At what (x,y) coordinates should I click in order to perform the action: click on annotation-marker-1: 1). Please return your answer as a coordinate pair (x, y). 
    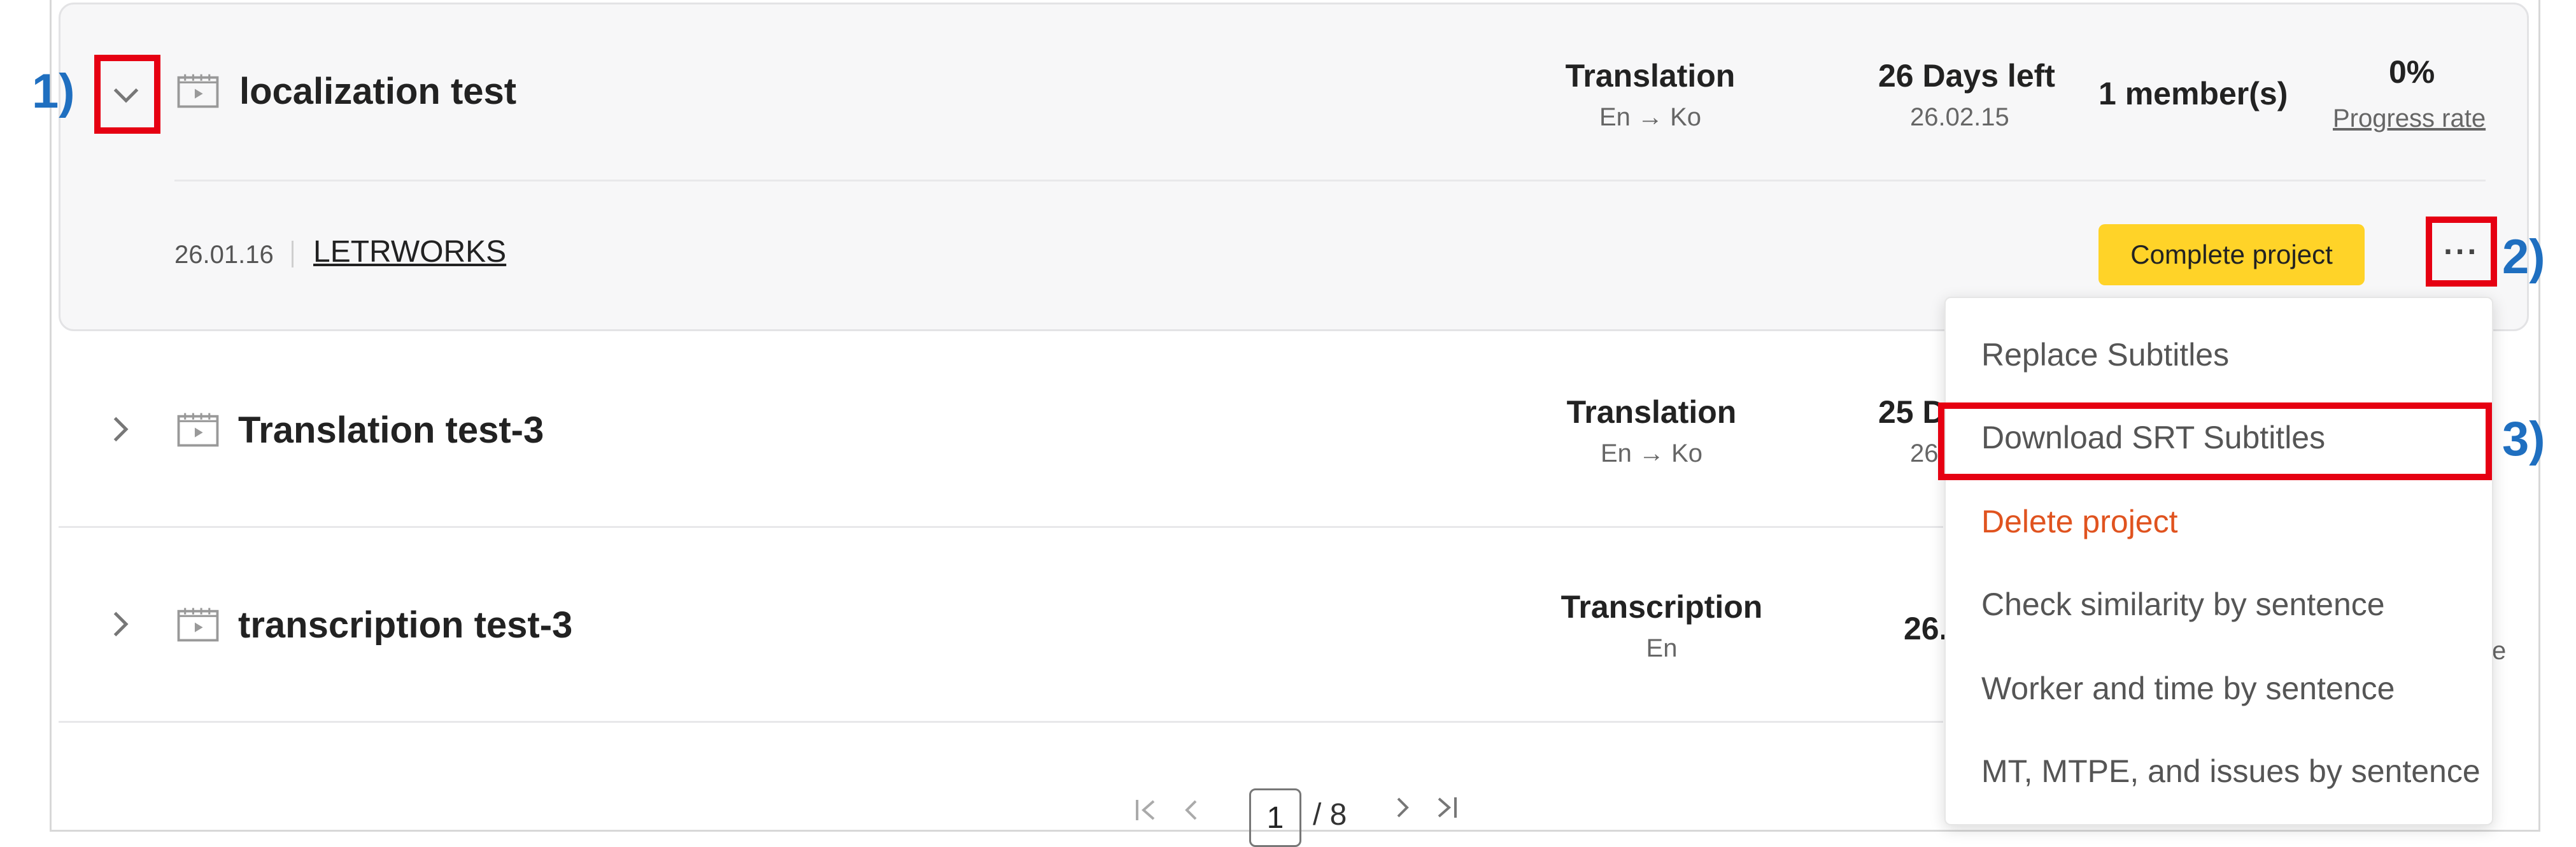
    Looking at the image, I should click on (53, 91).